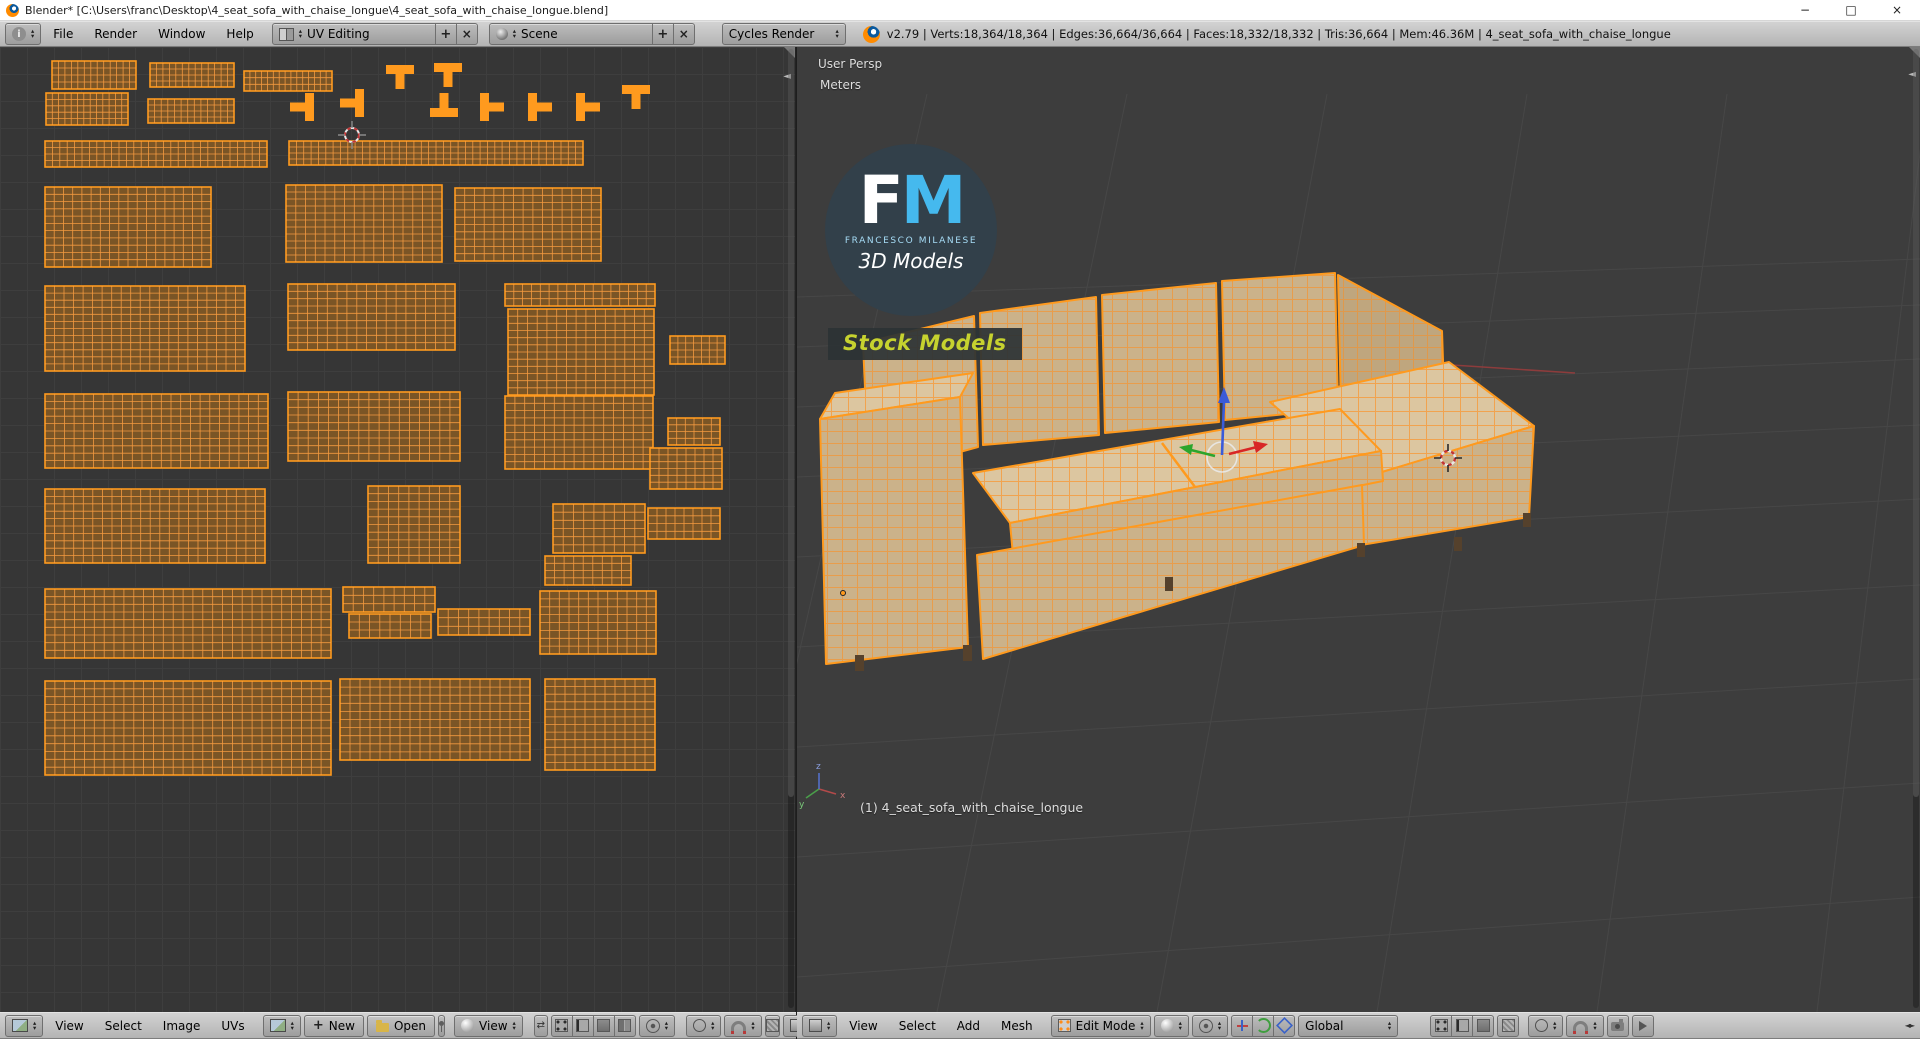  What do you see at coordinates (683, 34) in the screenshot?
I see `delete-scene-button` at bounding box center [683, 34].